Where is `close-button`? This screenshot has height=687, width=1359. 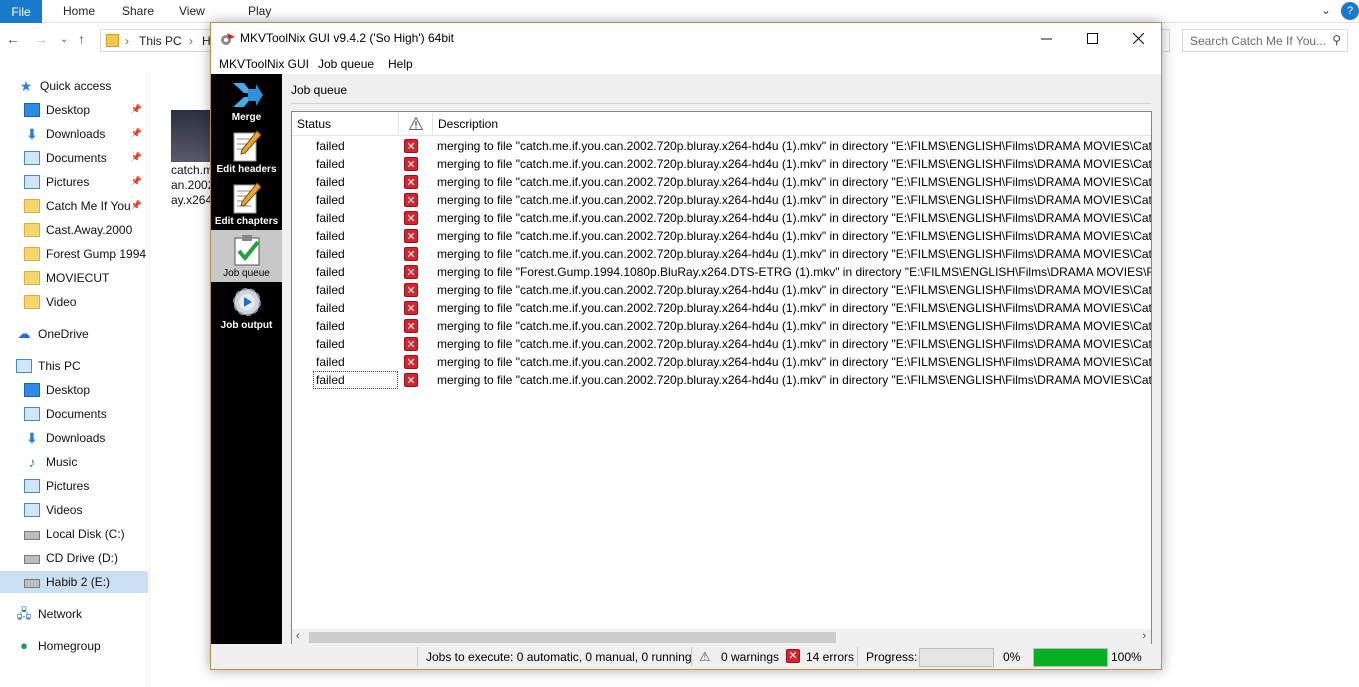 close-button is located at coordinates (1138, 38).